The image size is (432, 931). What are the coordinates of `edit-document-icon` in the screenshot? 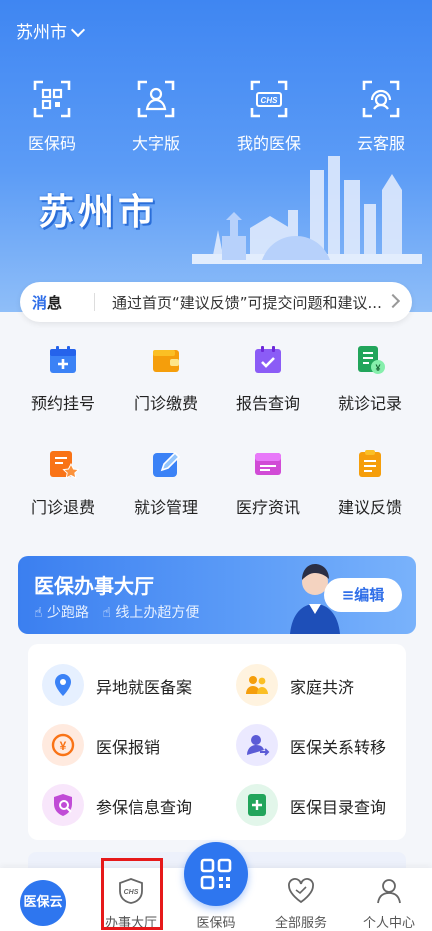 It's located at (166, 464).